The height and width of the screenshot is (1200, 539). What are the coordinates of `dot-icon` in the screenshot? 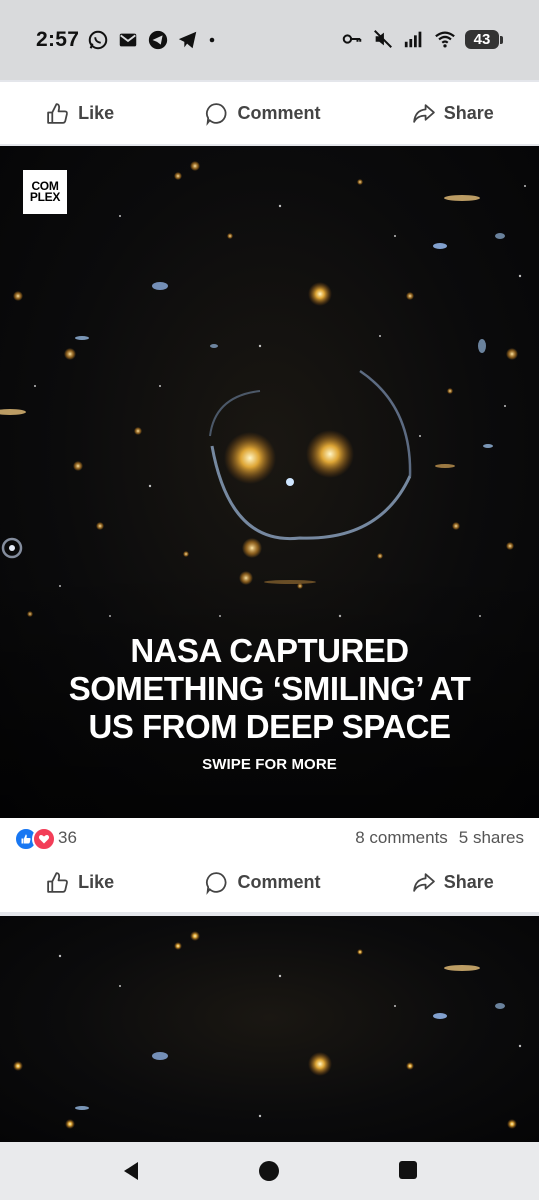 It's located at (212, 40).